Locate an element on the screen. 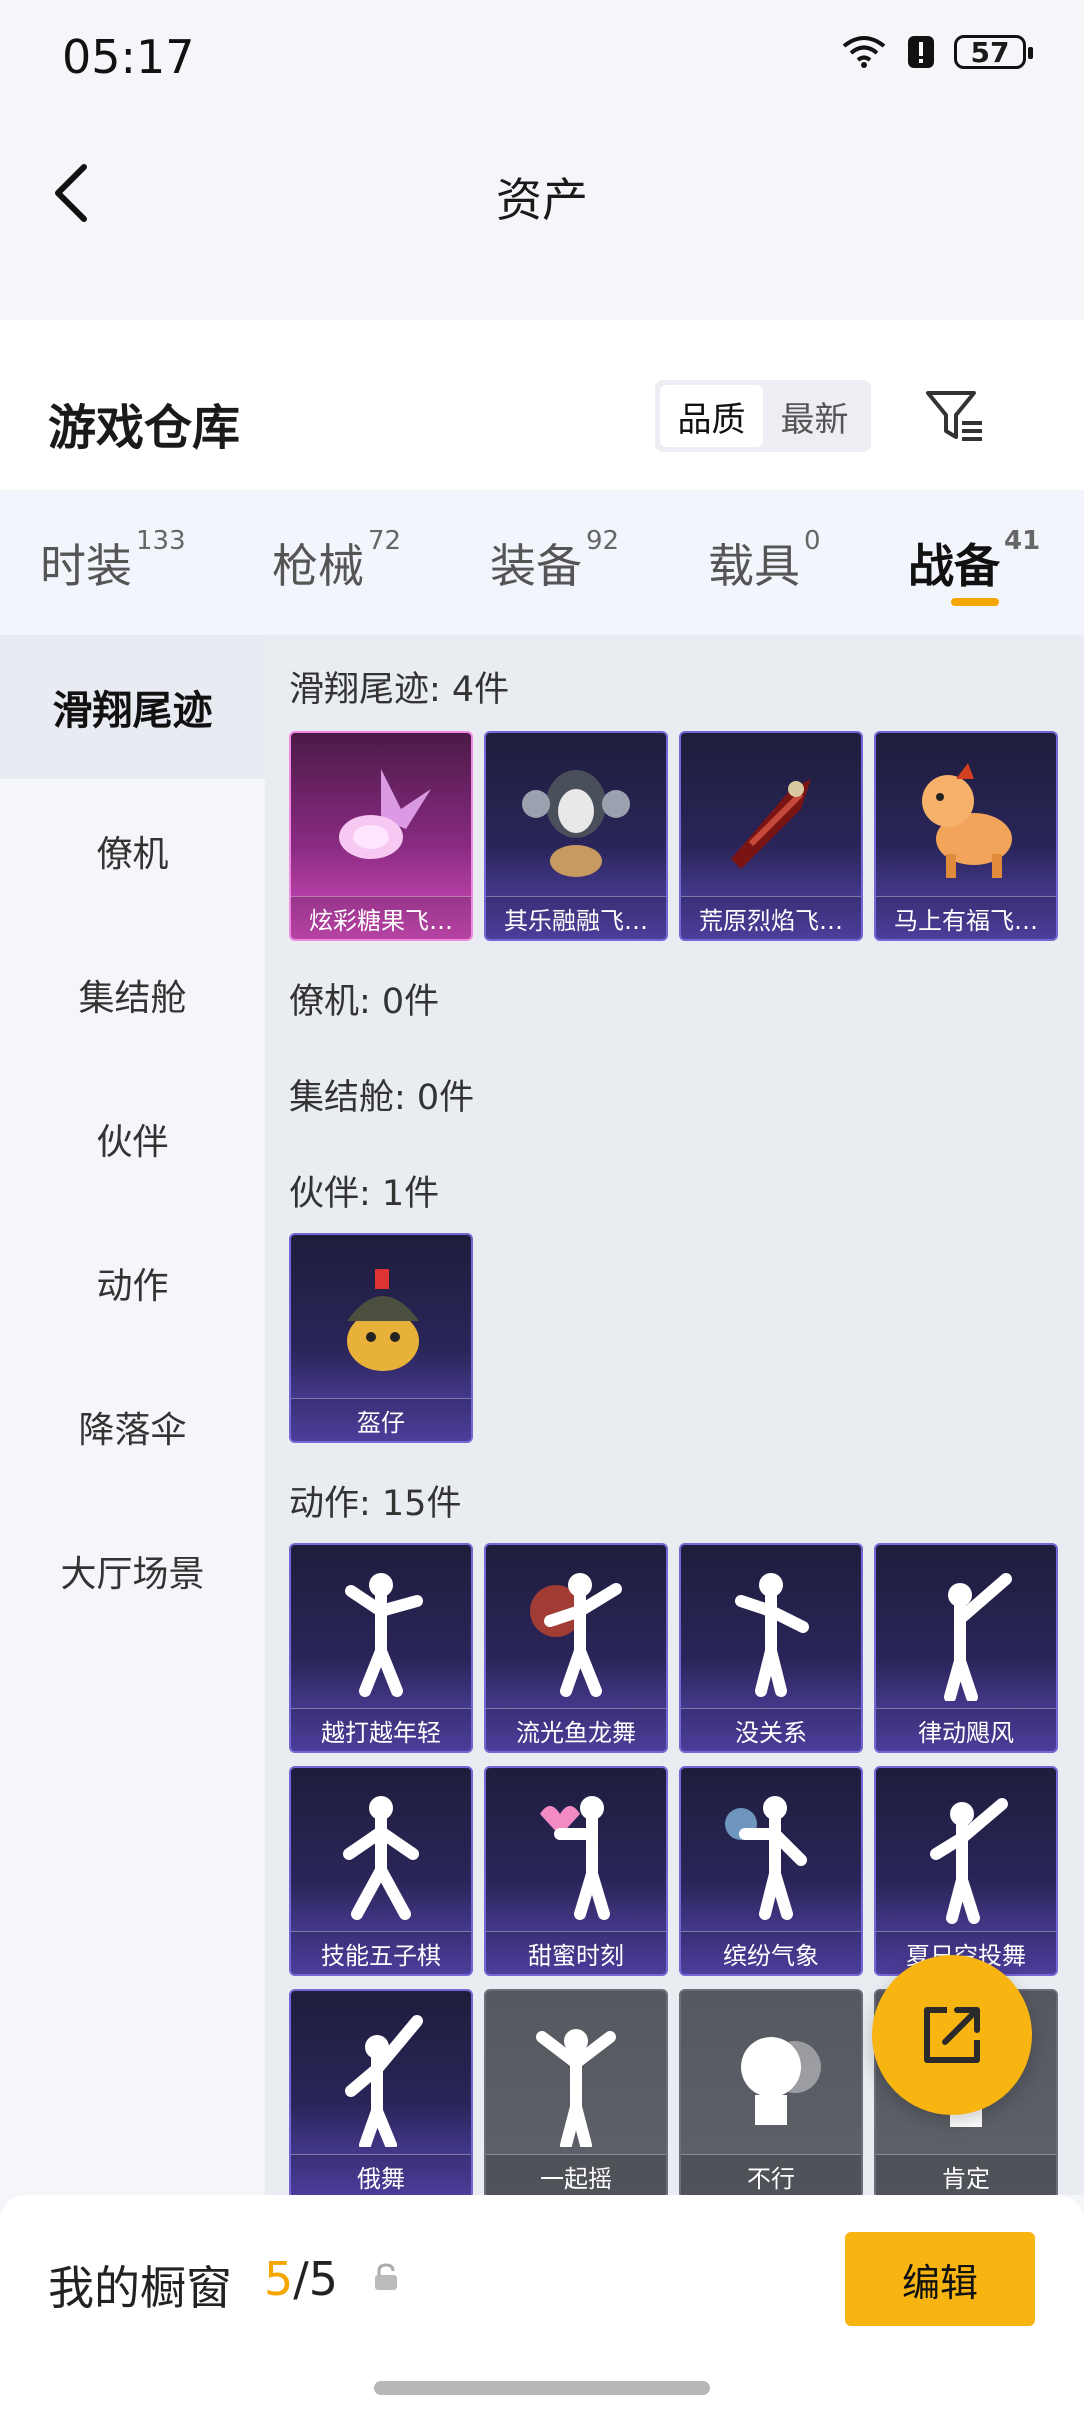 The image size is (1084, 2412). penguin-art-icon is located at coordinates (576, 819).